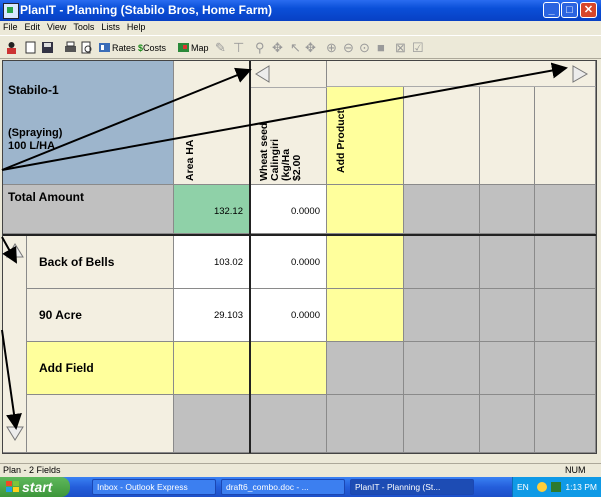 This screenshot has width=601, height=497. Describe the element at coordinates (9, 250) in the screenshot. I see `arrow-to-scroll-up` at that location.